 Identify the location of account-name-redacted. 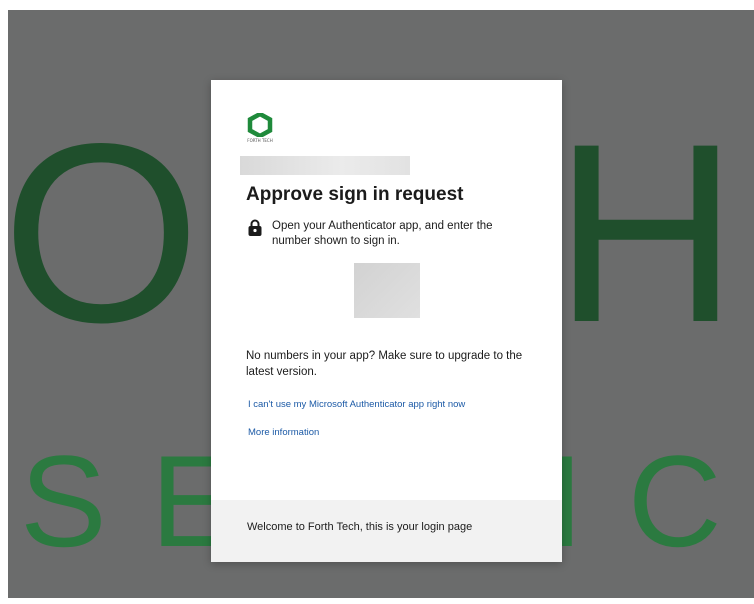
(325, 165).